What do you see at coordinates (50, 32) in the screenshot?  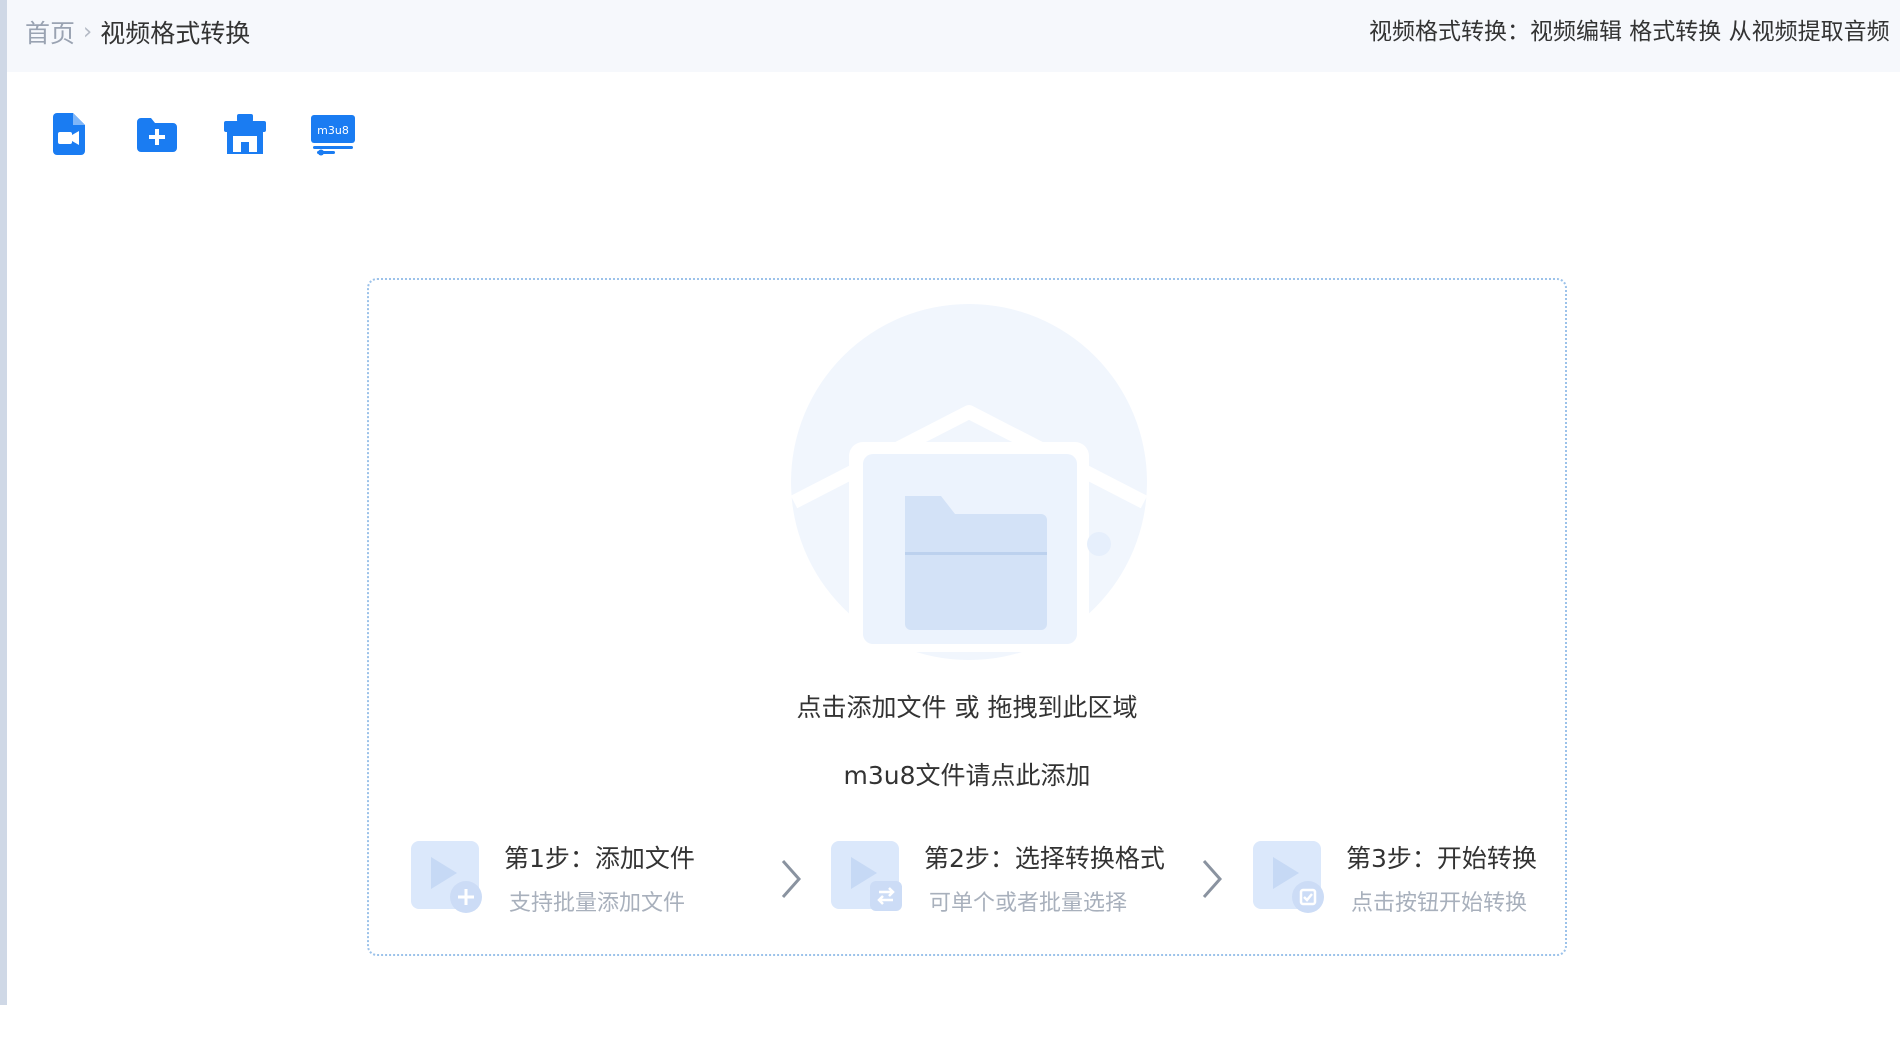 I see `breadcrumb-home-link: 首页` at bounding box center [50, 32].